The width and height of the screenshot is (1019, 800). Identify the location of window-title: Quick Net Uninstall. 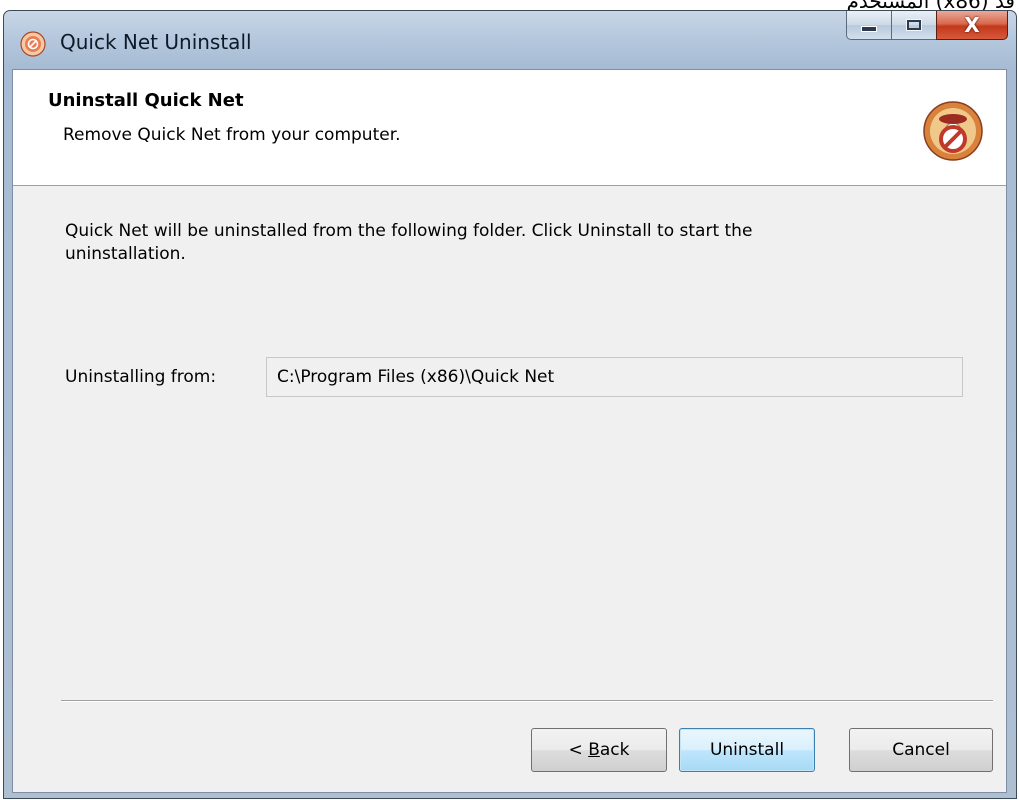
(156, 42).